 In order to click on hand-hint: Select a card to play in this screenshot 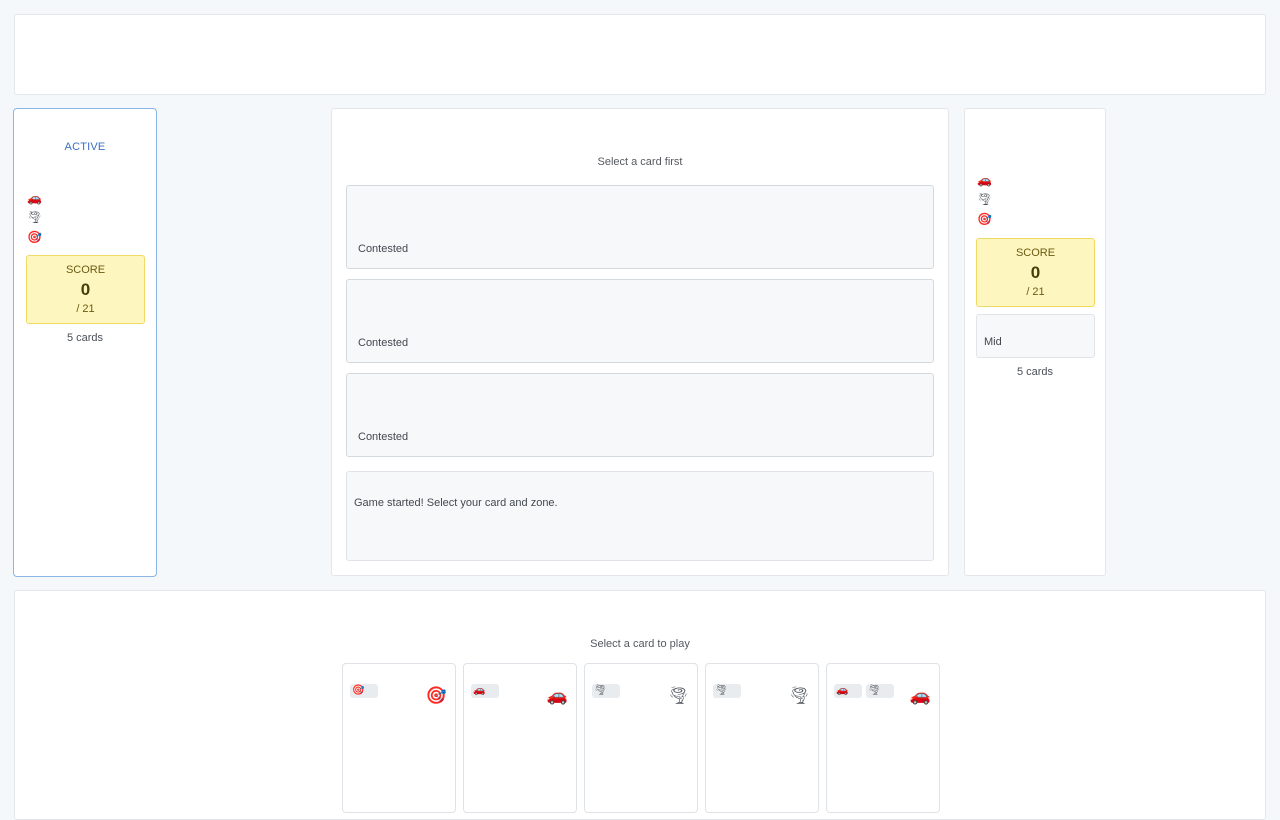, I will do `click(640, 644)`.